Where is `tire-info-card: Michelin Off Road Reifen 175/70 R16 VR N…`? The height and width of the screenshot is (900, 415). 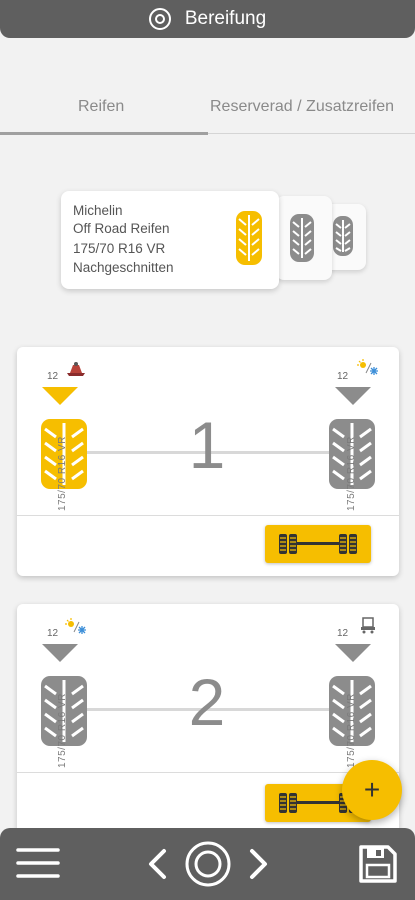
tire-info-card: Michelin Off Road Reifen 175/70 R16 VR N… is located at coordinates (170, 240).